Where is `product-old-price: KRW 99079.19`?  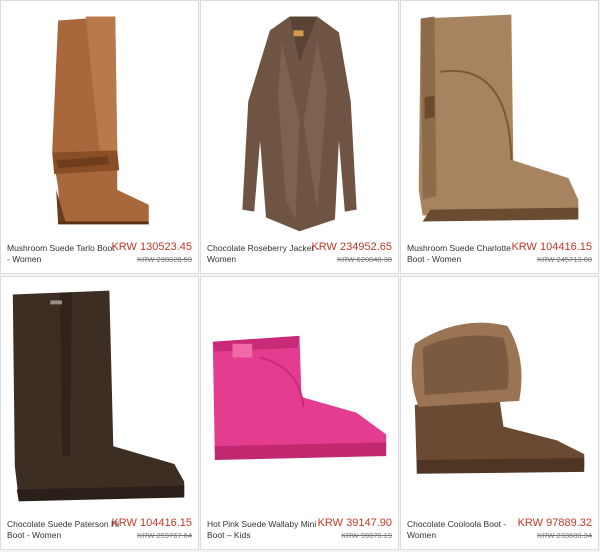
product-old-price: KRW 99079.19 is located at coordinates (366, 535).